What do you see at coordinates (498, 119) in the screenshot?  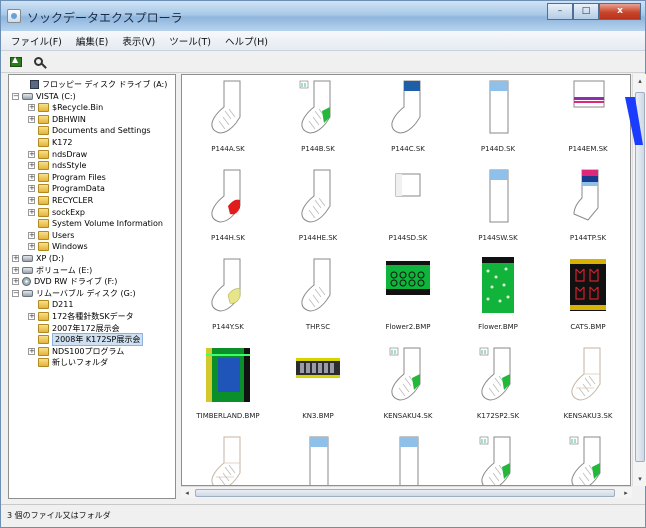 I see `file-thumbnail: P144D.SK` at bounding box center [498, 119].